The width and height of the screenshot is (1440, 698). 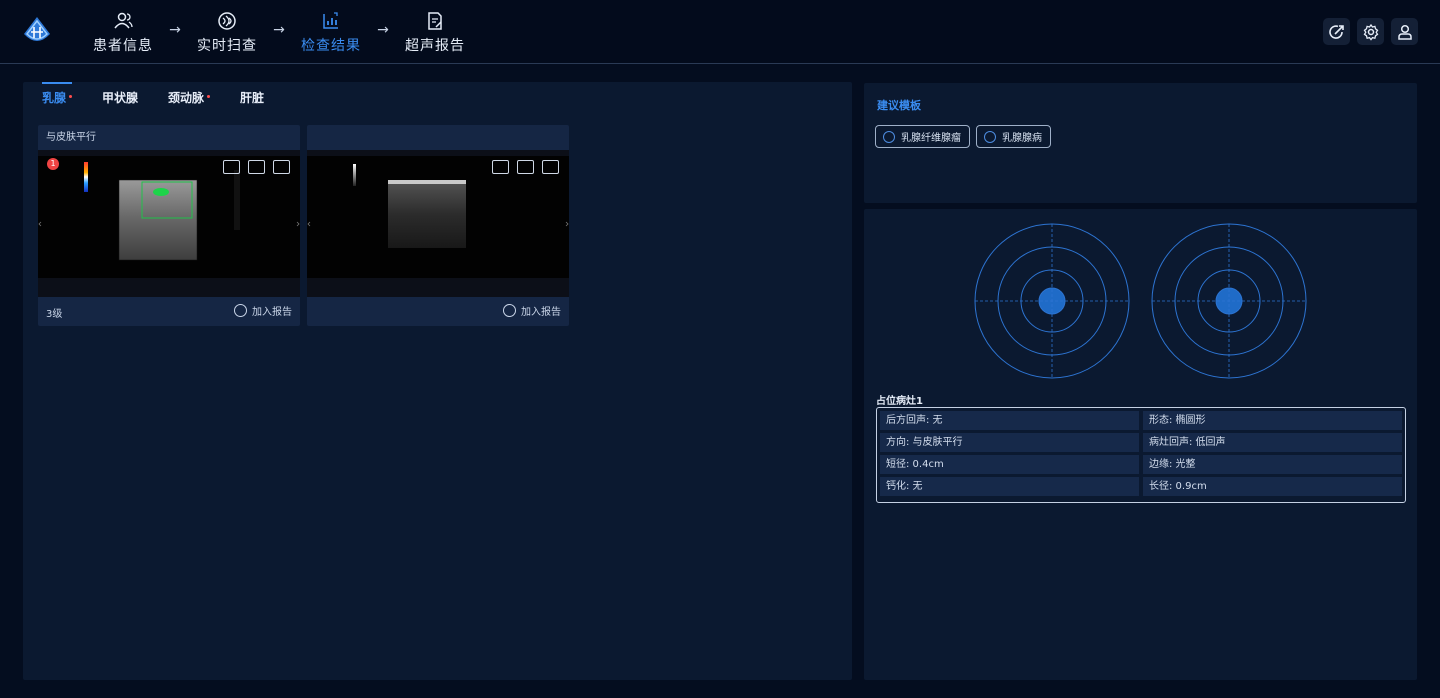 What do you see at coordinates (54, 314) in the screenshot?
I see `grade-label: 3级` at bounding box center [54, 314].